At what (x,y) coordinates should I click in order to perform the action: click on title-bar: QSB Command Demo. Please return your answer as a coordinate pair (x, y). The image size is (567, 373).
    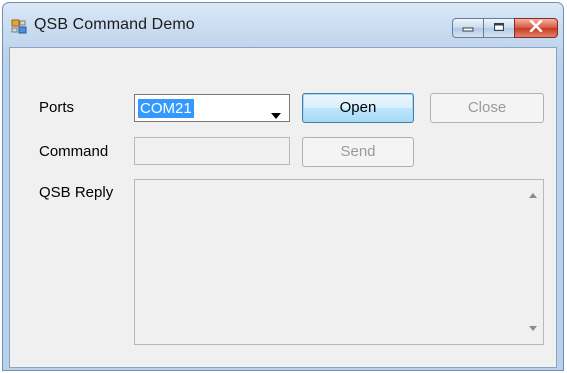
    Looking at the image, I should click on (283, 20).